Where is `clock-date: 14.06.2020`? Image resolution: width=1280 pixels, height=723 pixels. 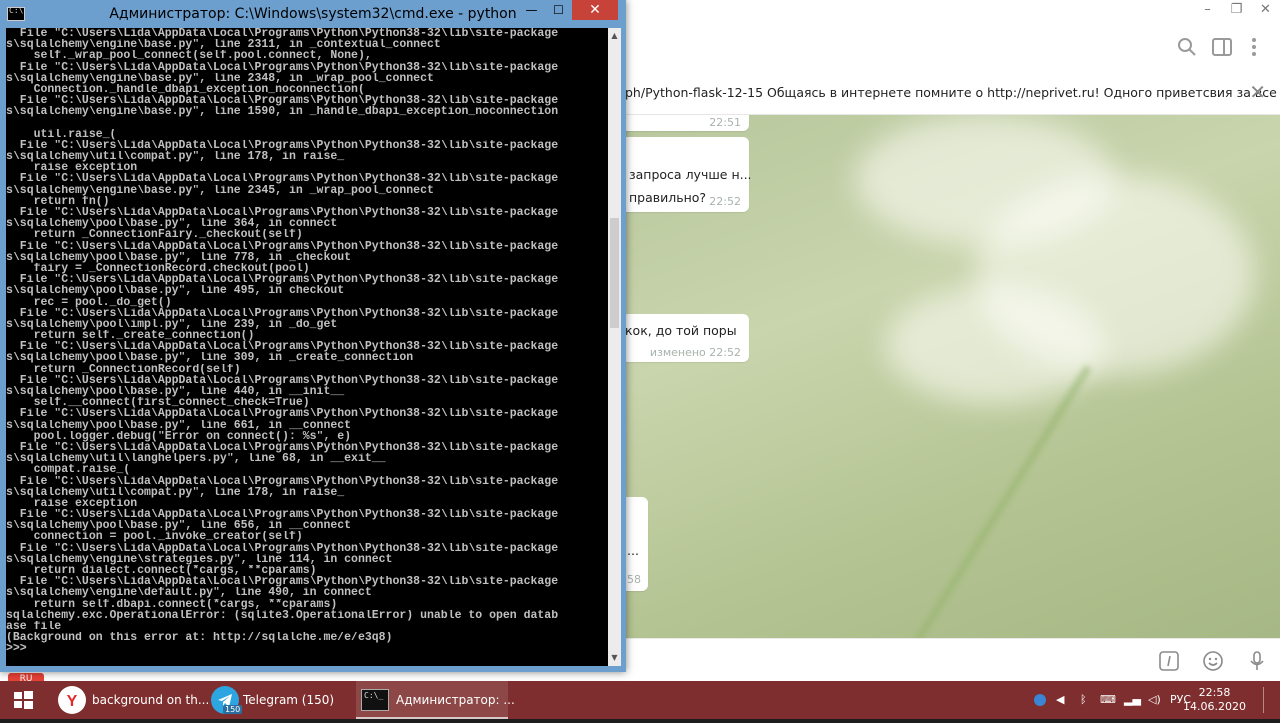
clock-date: 14.06.2020 is located at coordinates (1214, 706).